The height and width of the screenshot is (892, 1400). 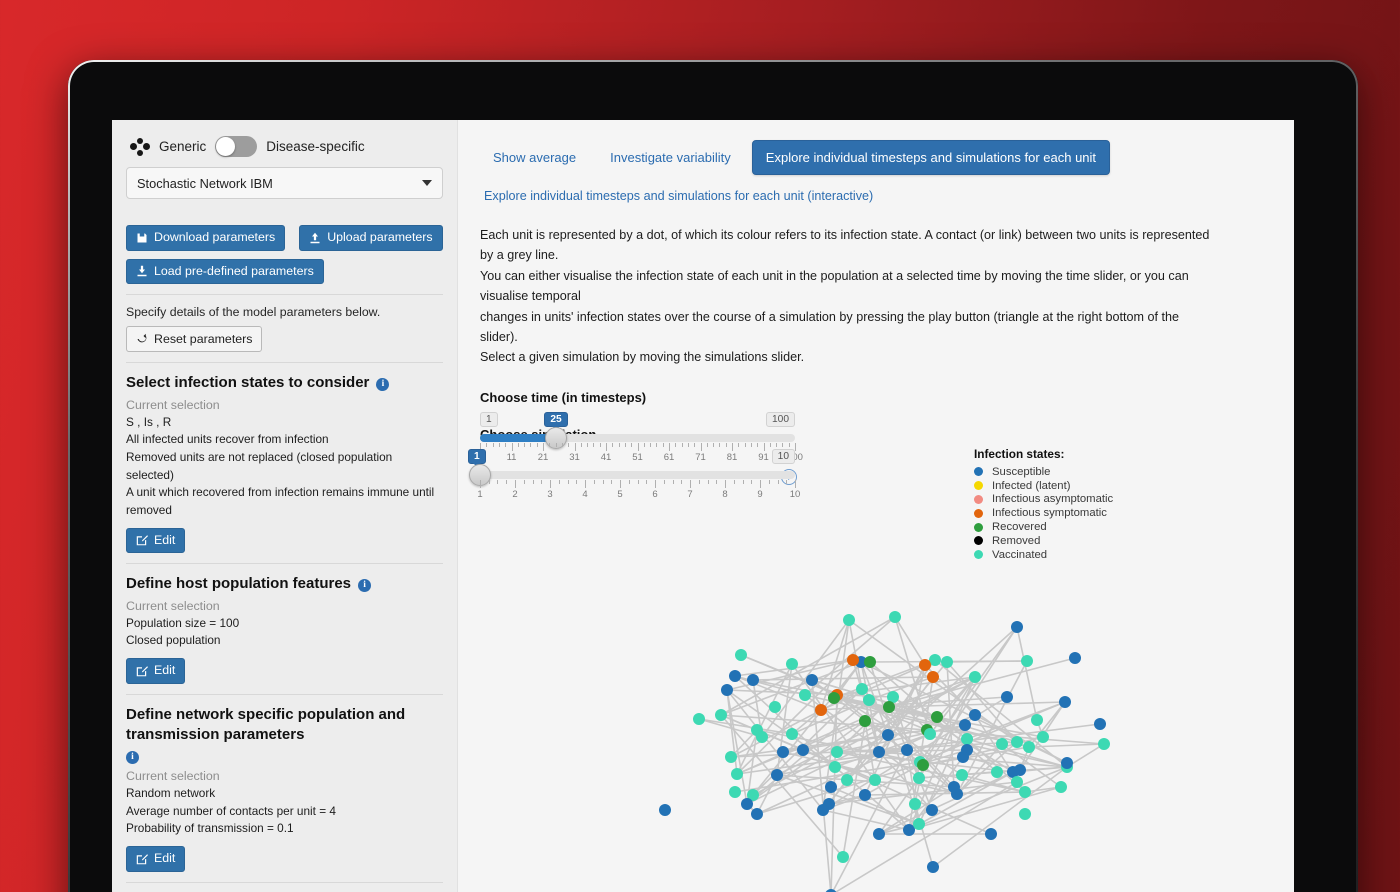 I want to click on model-select: Stochastic Network IBM, so click(x=284, y=183).